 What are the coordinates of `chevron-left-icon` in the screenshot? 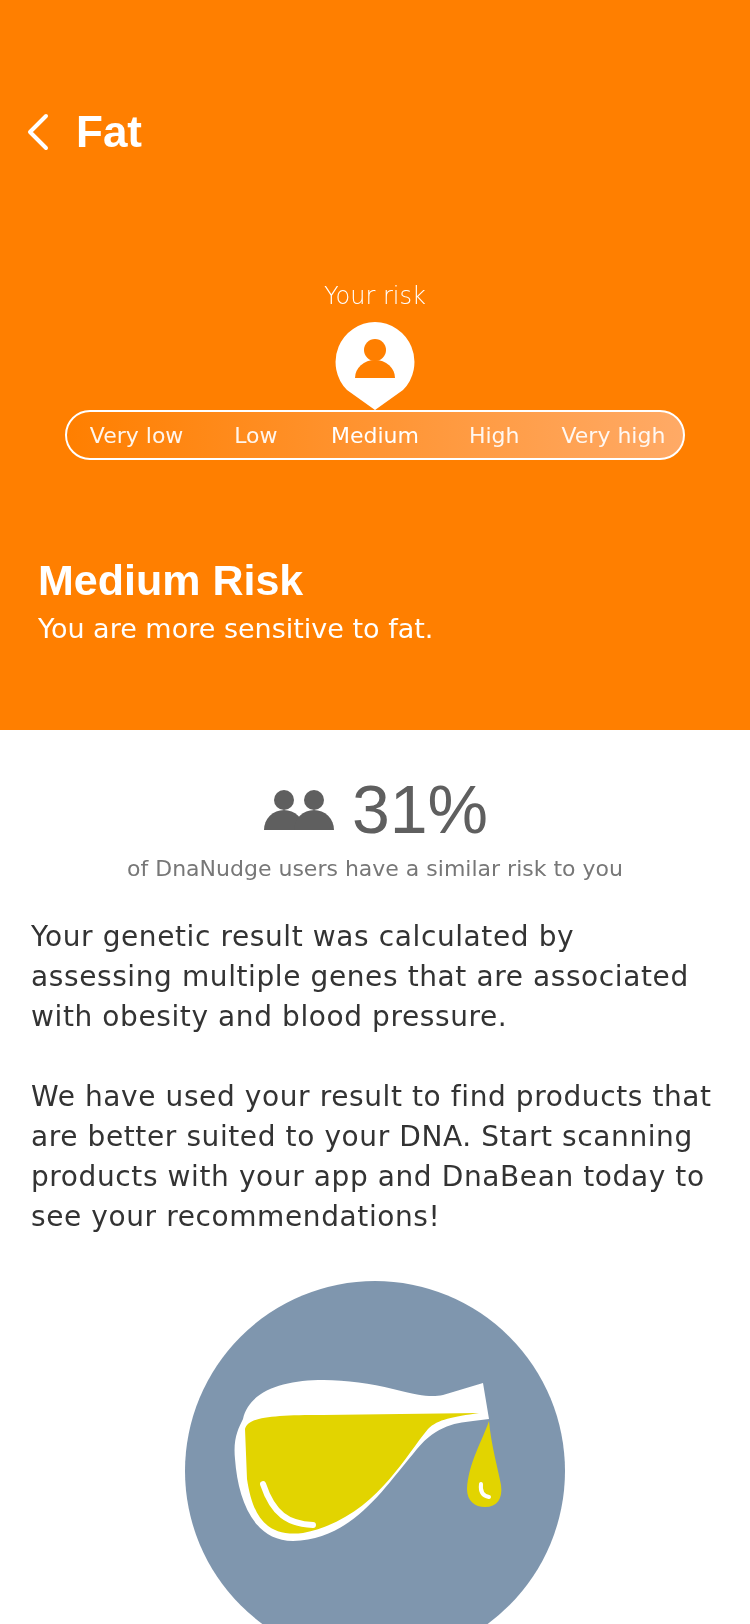 It's located at (38, 132).